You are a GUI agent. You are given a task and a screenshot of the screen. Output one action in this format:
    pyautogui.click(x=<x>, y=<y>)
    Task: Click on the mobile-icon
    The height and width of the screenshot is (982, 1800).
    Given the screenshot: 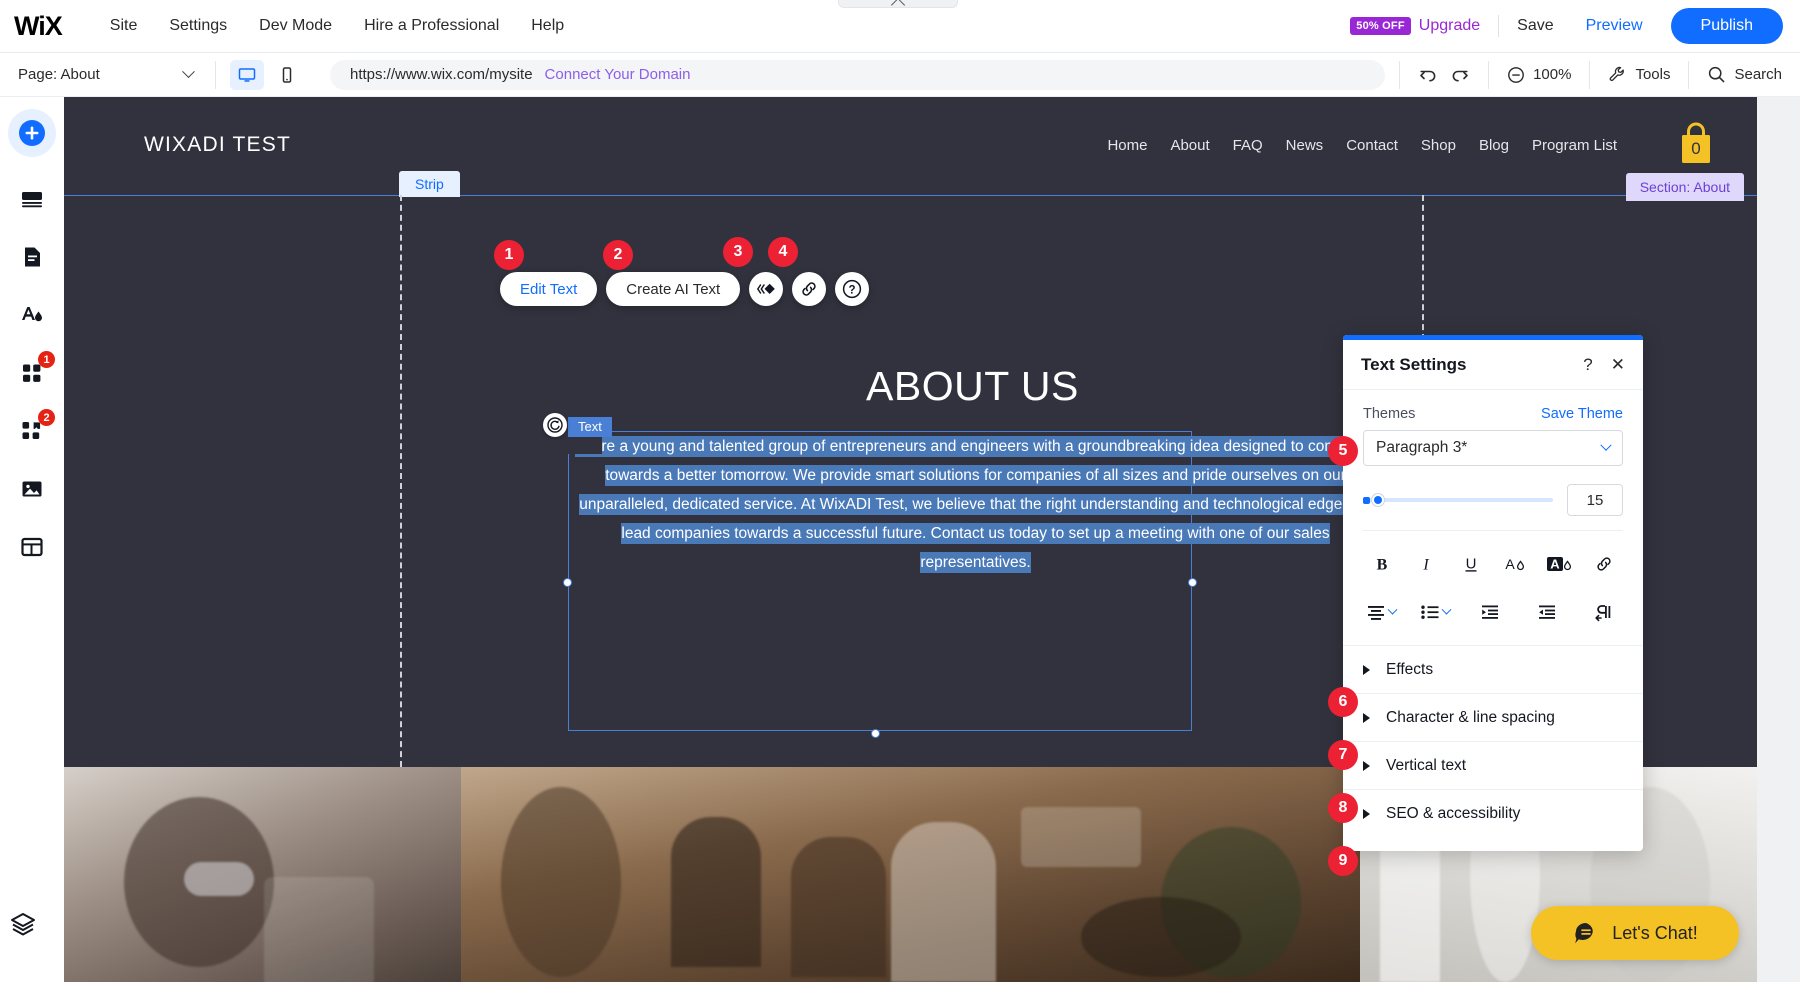 What is the action you would take?
    pyautogui.click(x=287, y=74)
    